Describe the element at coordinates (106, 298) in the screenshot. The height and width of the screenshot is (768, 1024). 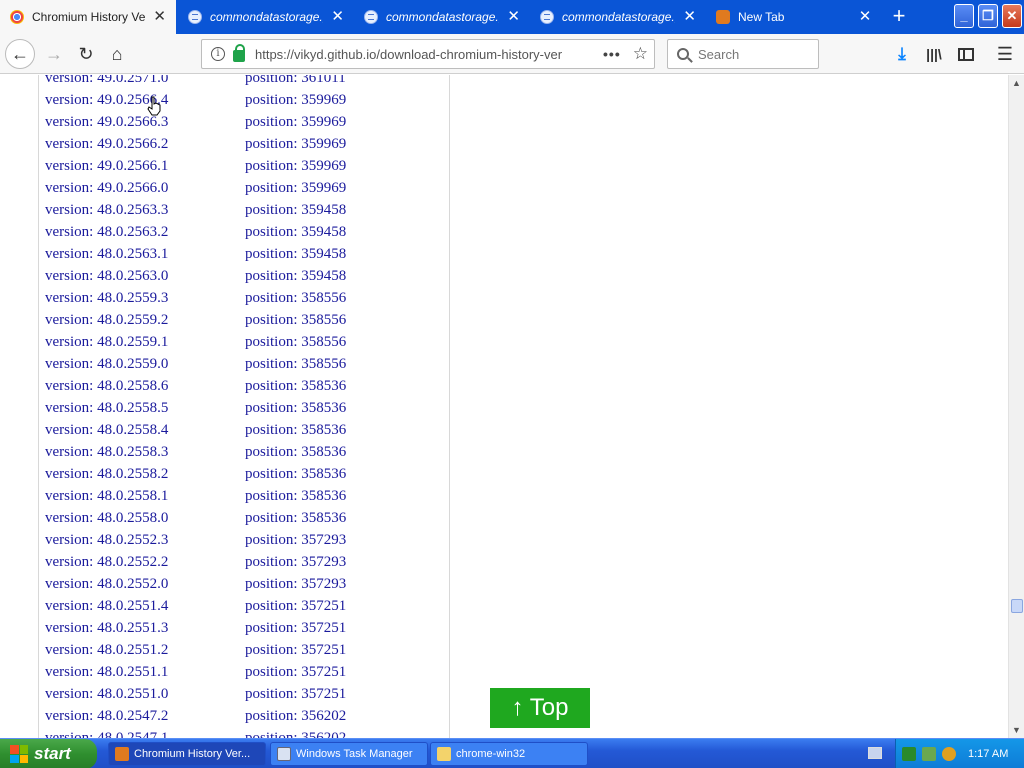
I see `version-link: version: 48.0.2559.3` at that location.